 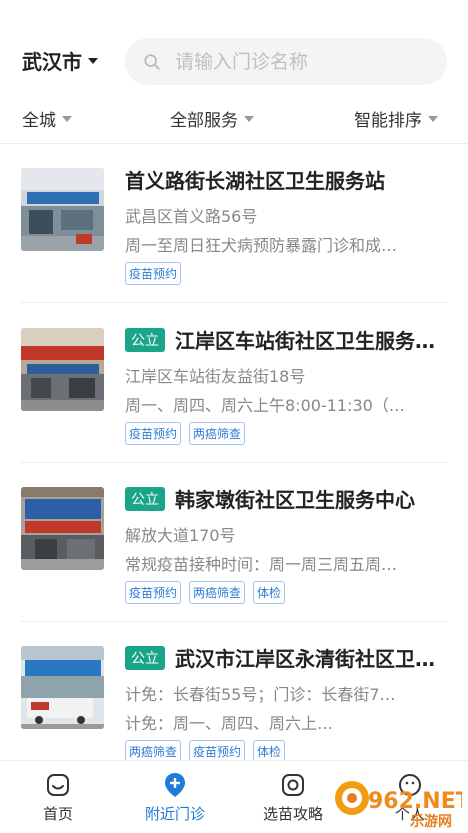 What do you see at coordinates (388, 121) in the screenshot?
I see `filter-sort-label: 智能排序` at bounding box center [388, 121].